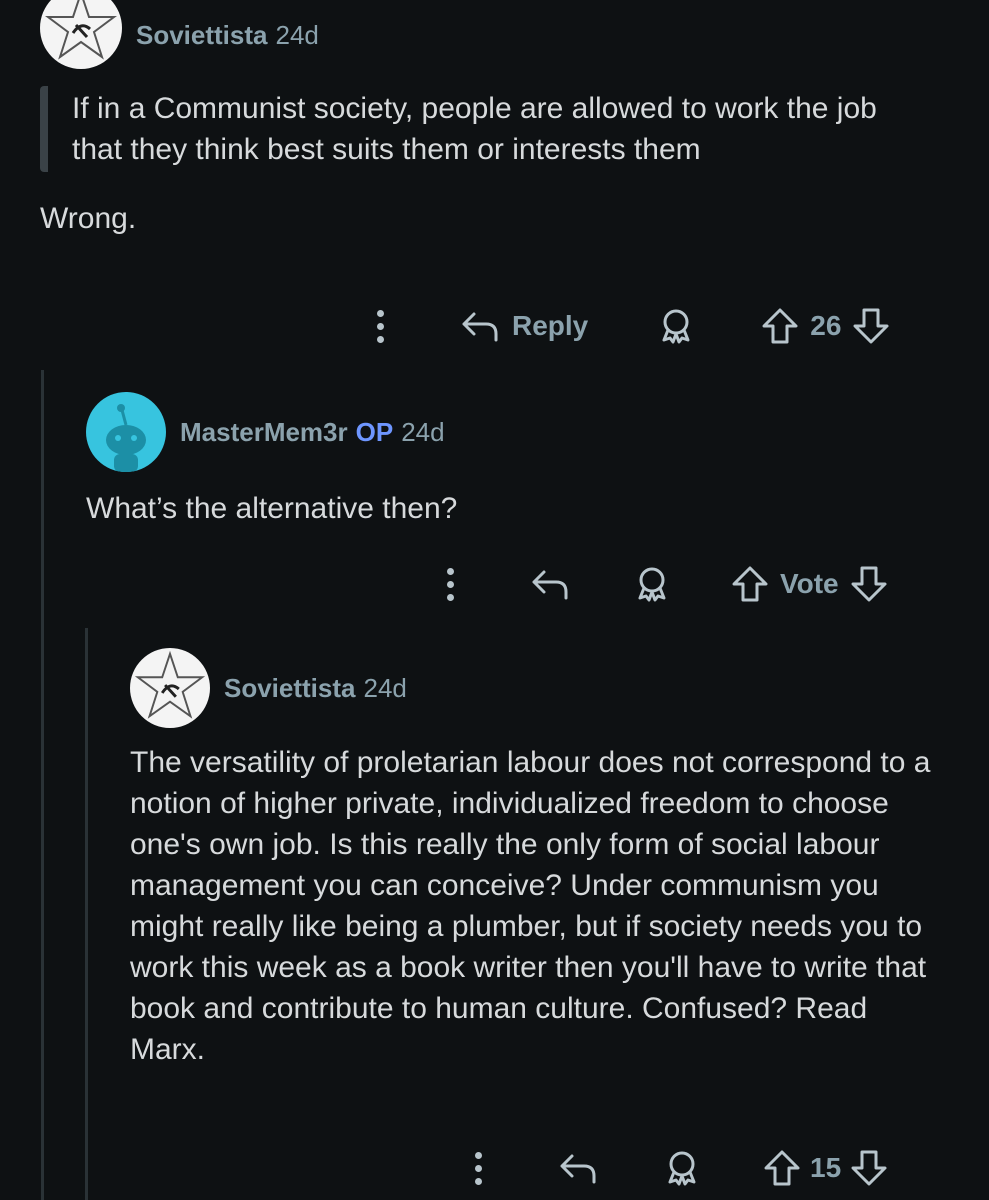 This screenshot has height=1200, width=989. I want to click on vote-controls: 26, so click(825, 326).